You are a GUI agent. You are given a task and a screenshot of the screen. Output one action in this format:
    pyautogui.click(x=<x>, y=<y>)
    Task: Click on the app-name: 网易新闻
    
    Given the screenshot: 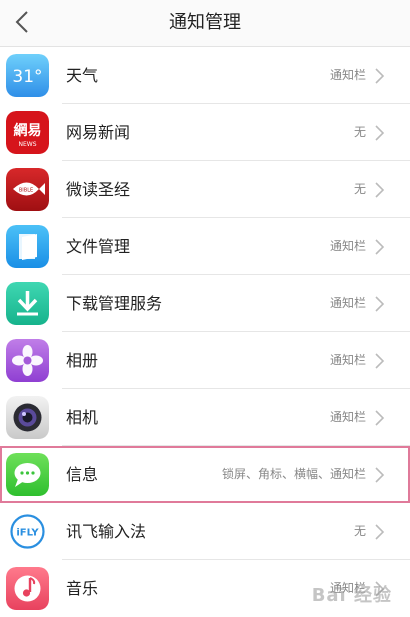 What is the action you would take?
    pyautogui.click(x=98, y=132)
    